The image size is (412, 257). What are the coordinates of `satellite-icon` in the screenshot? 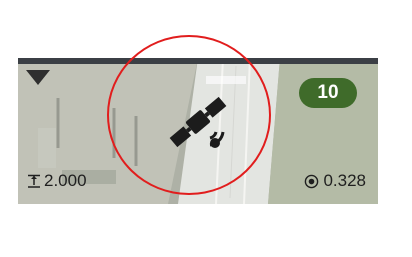 It's located at (198, 122).